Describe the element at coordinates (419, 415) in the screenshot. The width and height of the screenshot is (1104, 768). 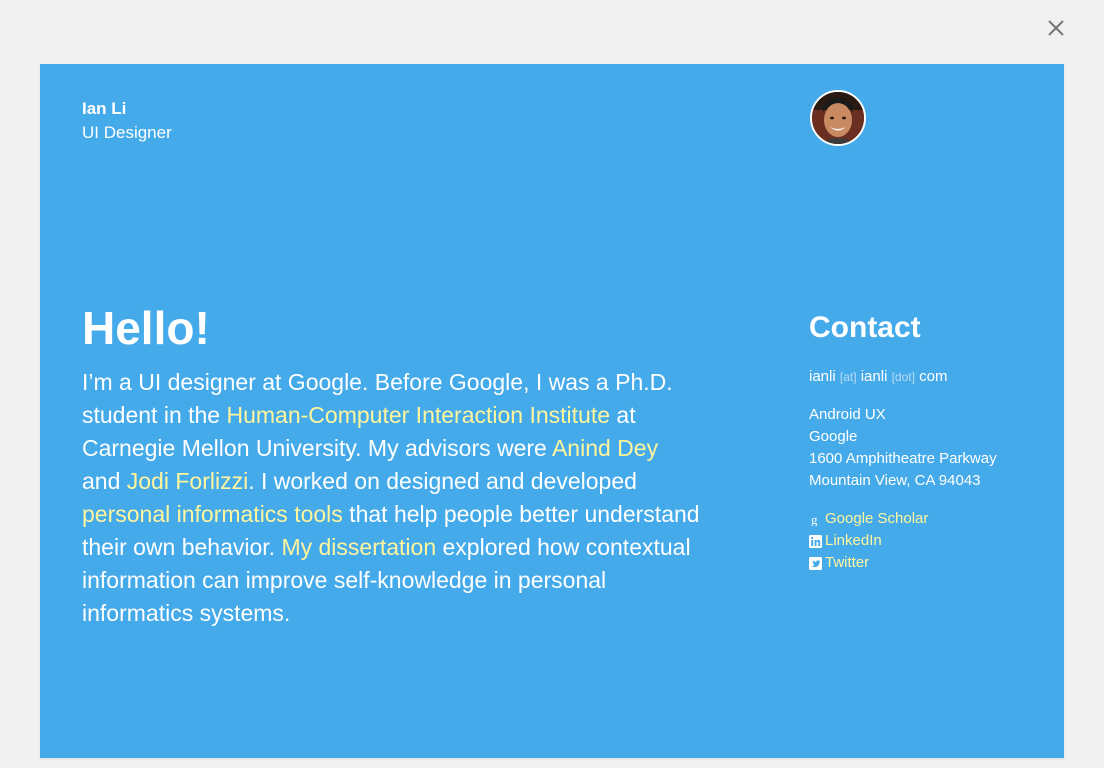
I see `bio-link: Human-Computer Interaction Institute` at that location.